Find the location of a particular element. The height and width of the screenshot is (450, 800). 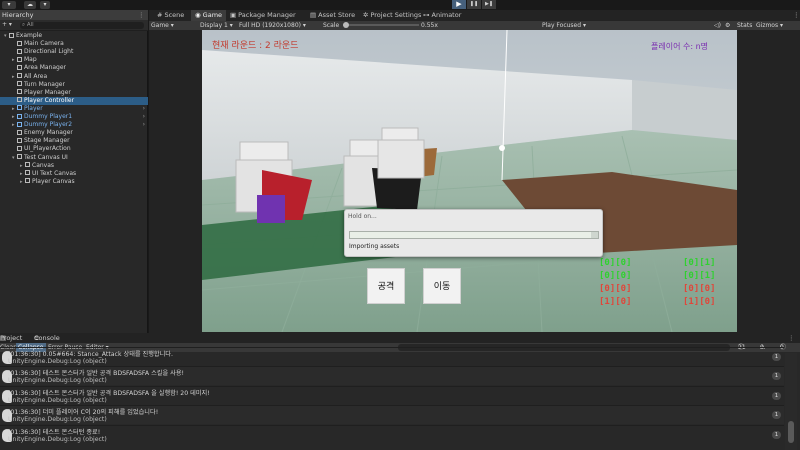

hierarchy-item: Main Camera is located at coordinates (74, 44).